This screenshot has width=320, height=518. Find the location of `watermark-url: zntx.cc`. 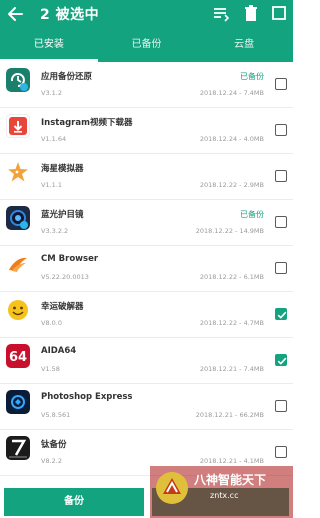

watermark-url: zntx.cc is located at coordinates (224, 495).